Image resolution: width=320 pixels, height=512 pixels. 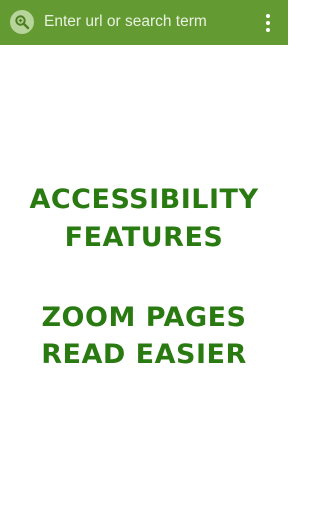 I want to click on headline-accessibility: ACCESSIBILITY, so click(x=144, y=199).